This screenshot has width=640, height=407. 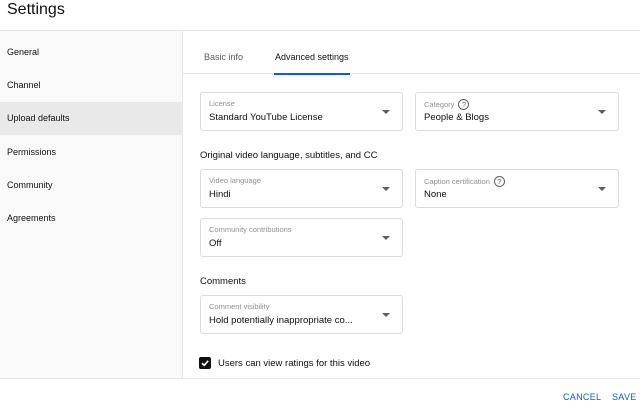 I want to click on checkmark-icon, so click(x=205, y=363).